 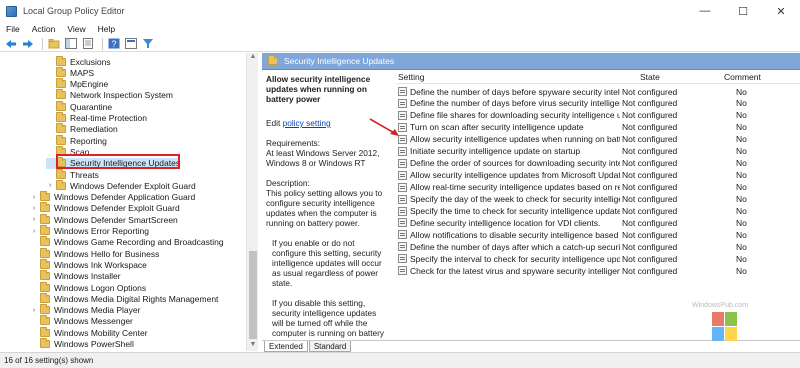 I want to click on properties-icon, so click(x=131, y=43).